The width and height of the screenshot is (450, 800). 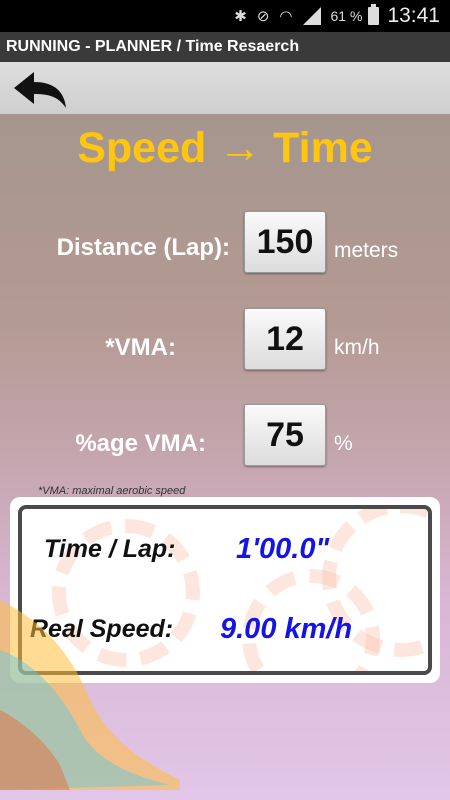 I want to click on vma-percent-label: %age VMA:, so click(x=140, y=443).